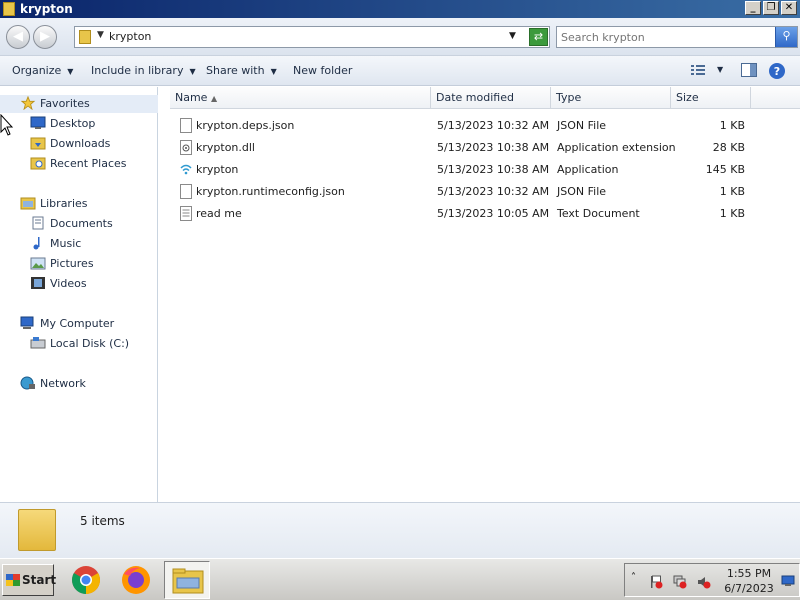 This screenshot has height=600, width=800. What do you see at coordinates (62, 264) in the screenshot?
I see `nav-pictures: Pictures` at bounding box center [62, 264].